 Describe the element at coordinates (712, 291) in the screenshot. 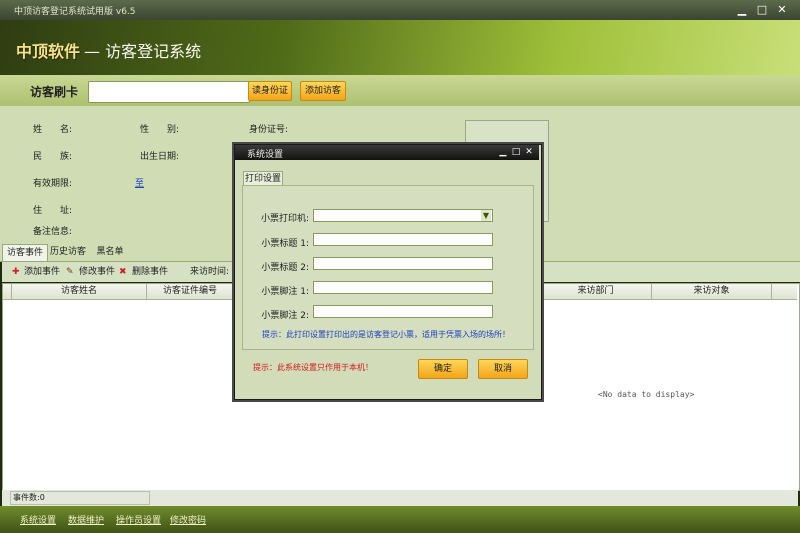

I see `column-visit-target: 来访对象` at that location.